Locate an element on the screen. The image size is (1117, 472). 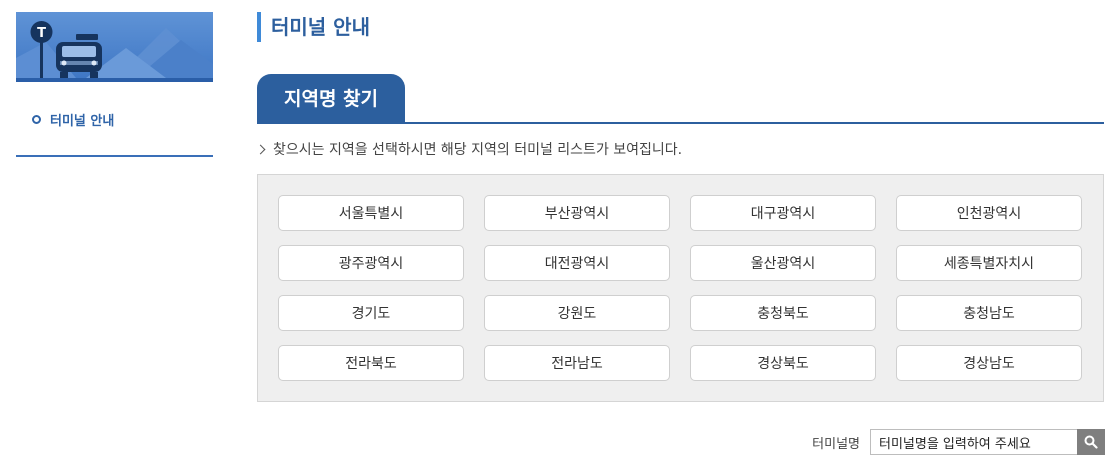
terminal-search-input is located at coordinates (973, 442).